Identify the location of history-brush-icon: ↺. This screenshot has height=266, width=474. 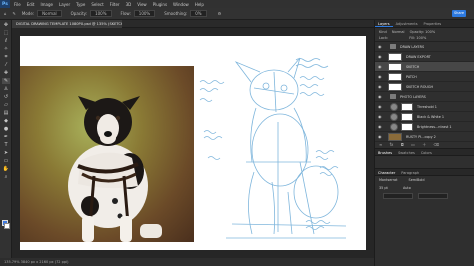
(6, 97).